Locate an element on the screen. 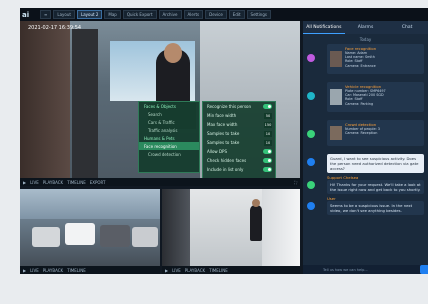  menu-item-humans-pets: Humans & Pets is located at coordinates (169, 138).